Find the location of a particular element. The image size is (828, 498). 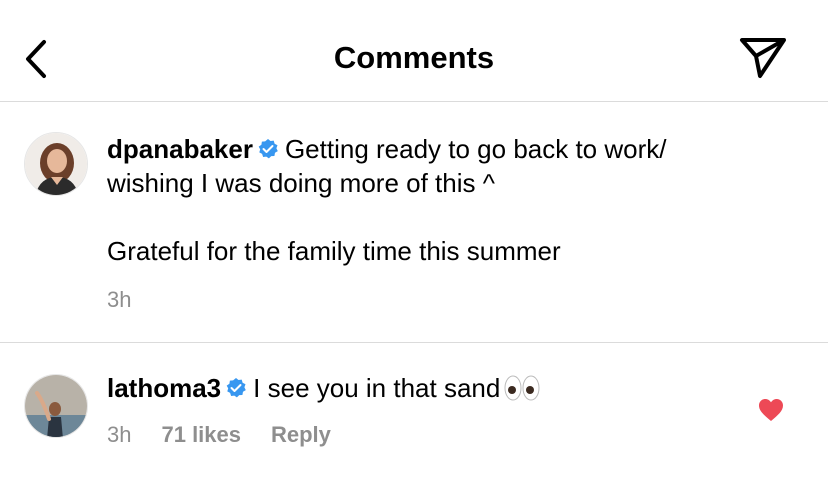

comment-body: I see you in that sand is located at coordinates (377, 388).